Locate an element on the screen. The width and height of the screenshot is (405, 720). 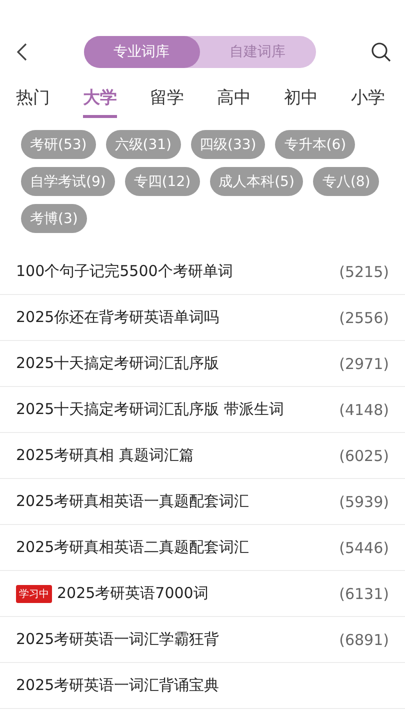
book-title: 2025十天搞定考研词汇乱序版 带派生词 is located at coordinates (178, 409).